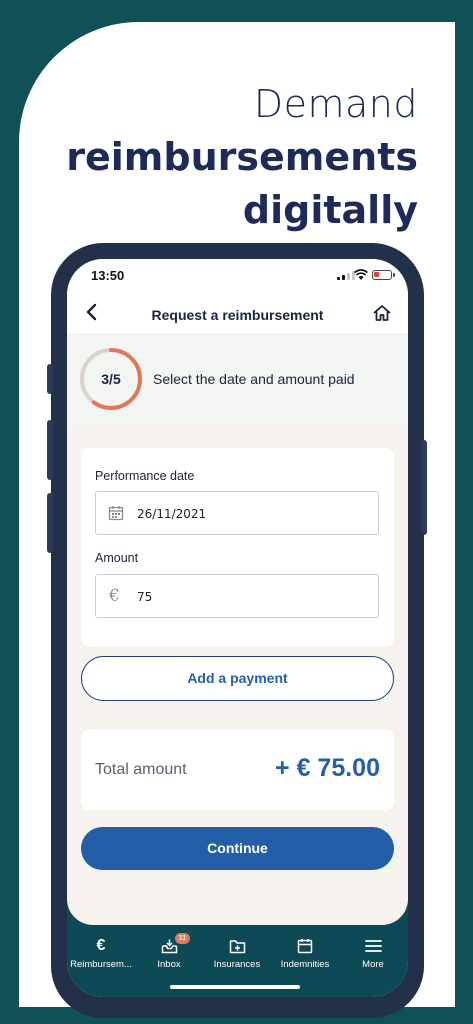  Describe the element at coordinates (361, 274) in the screenshot. I see `wifi-icon` at that location.